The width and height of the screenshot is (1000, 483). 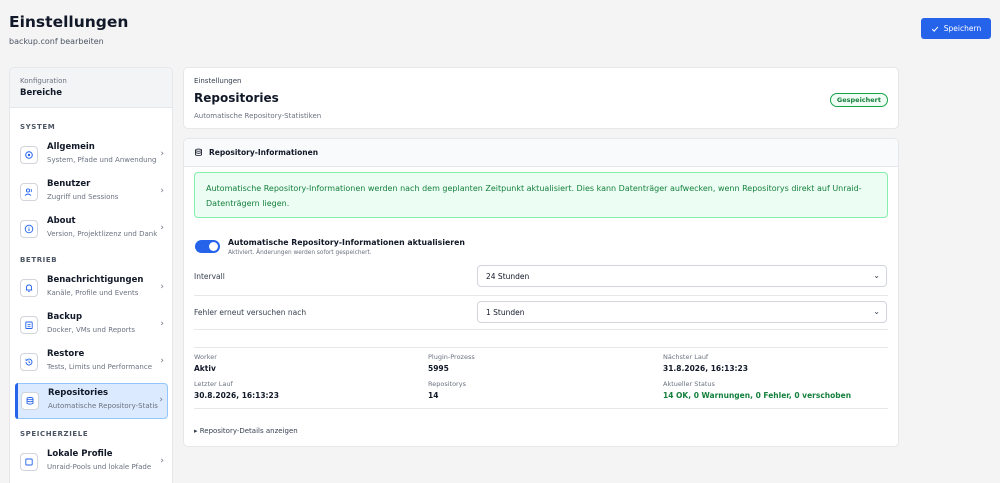 I want to click on check-icon, so click(x=935, y=29).